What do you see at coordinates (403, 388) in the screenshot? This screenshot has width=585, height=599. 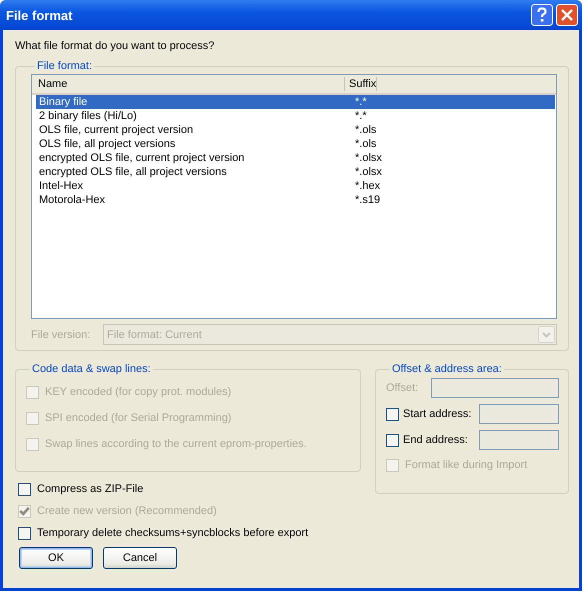 I see `field-label: Offset:` at bounding box center [403, 388].